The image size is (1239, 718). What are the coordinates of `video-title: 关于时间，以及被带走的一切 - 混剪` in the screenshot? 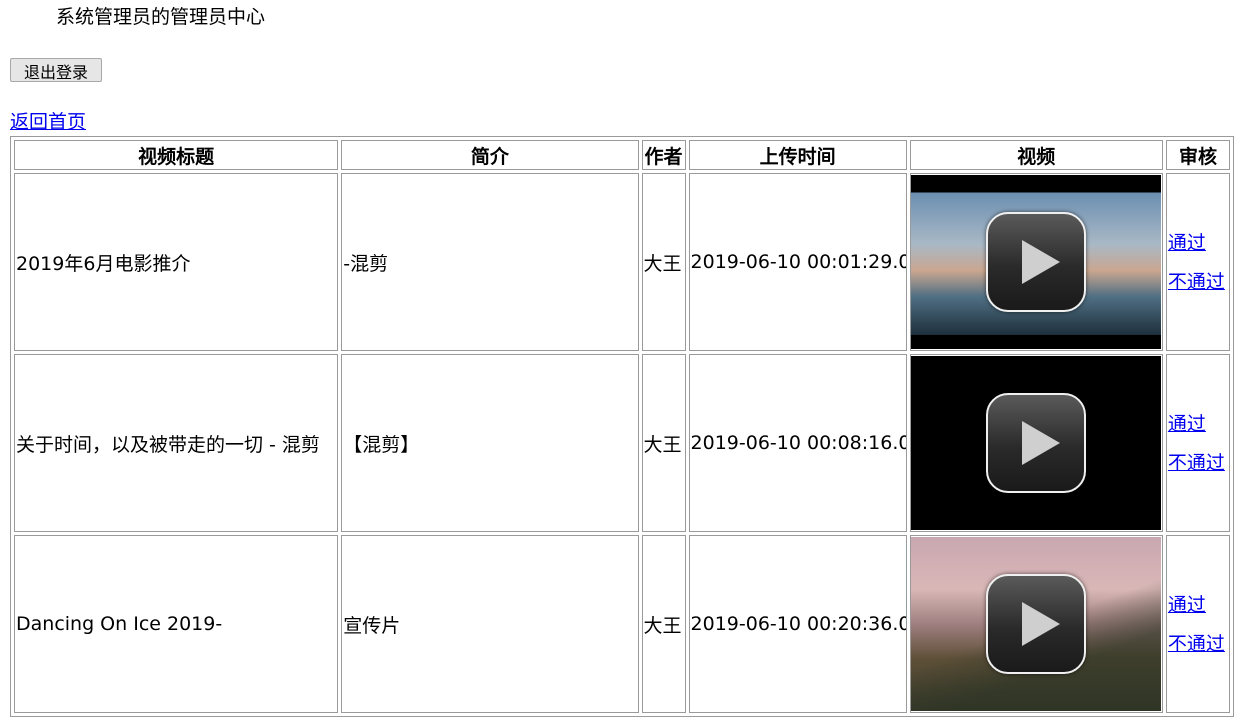 It's located at (176, 443).